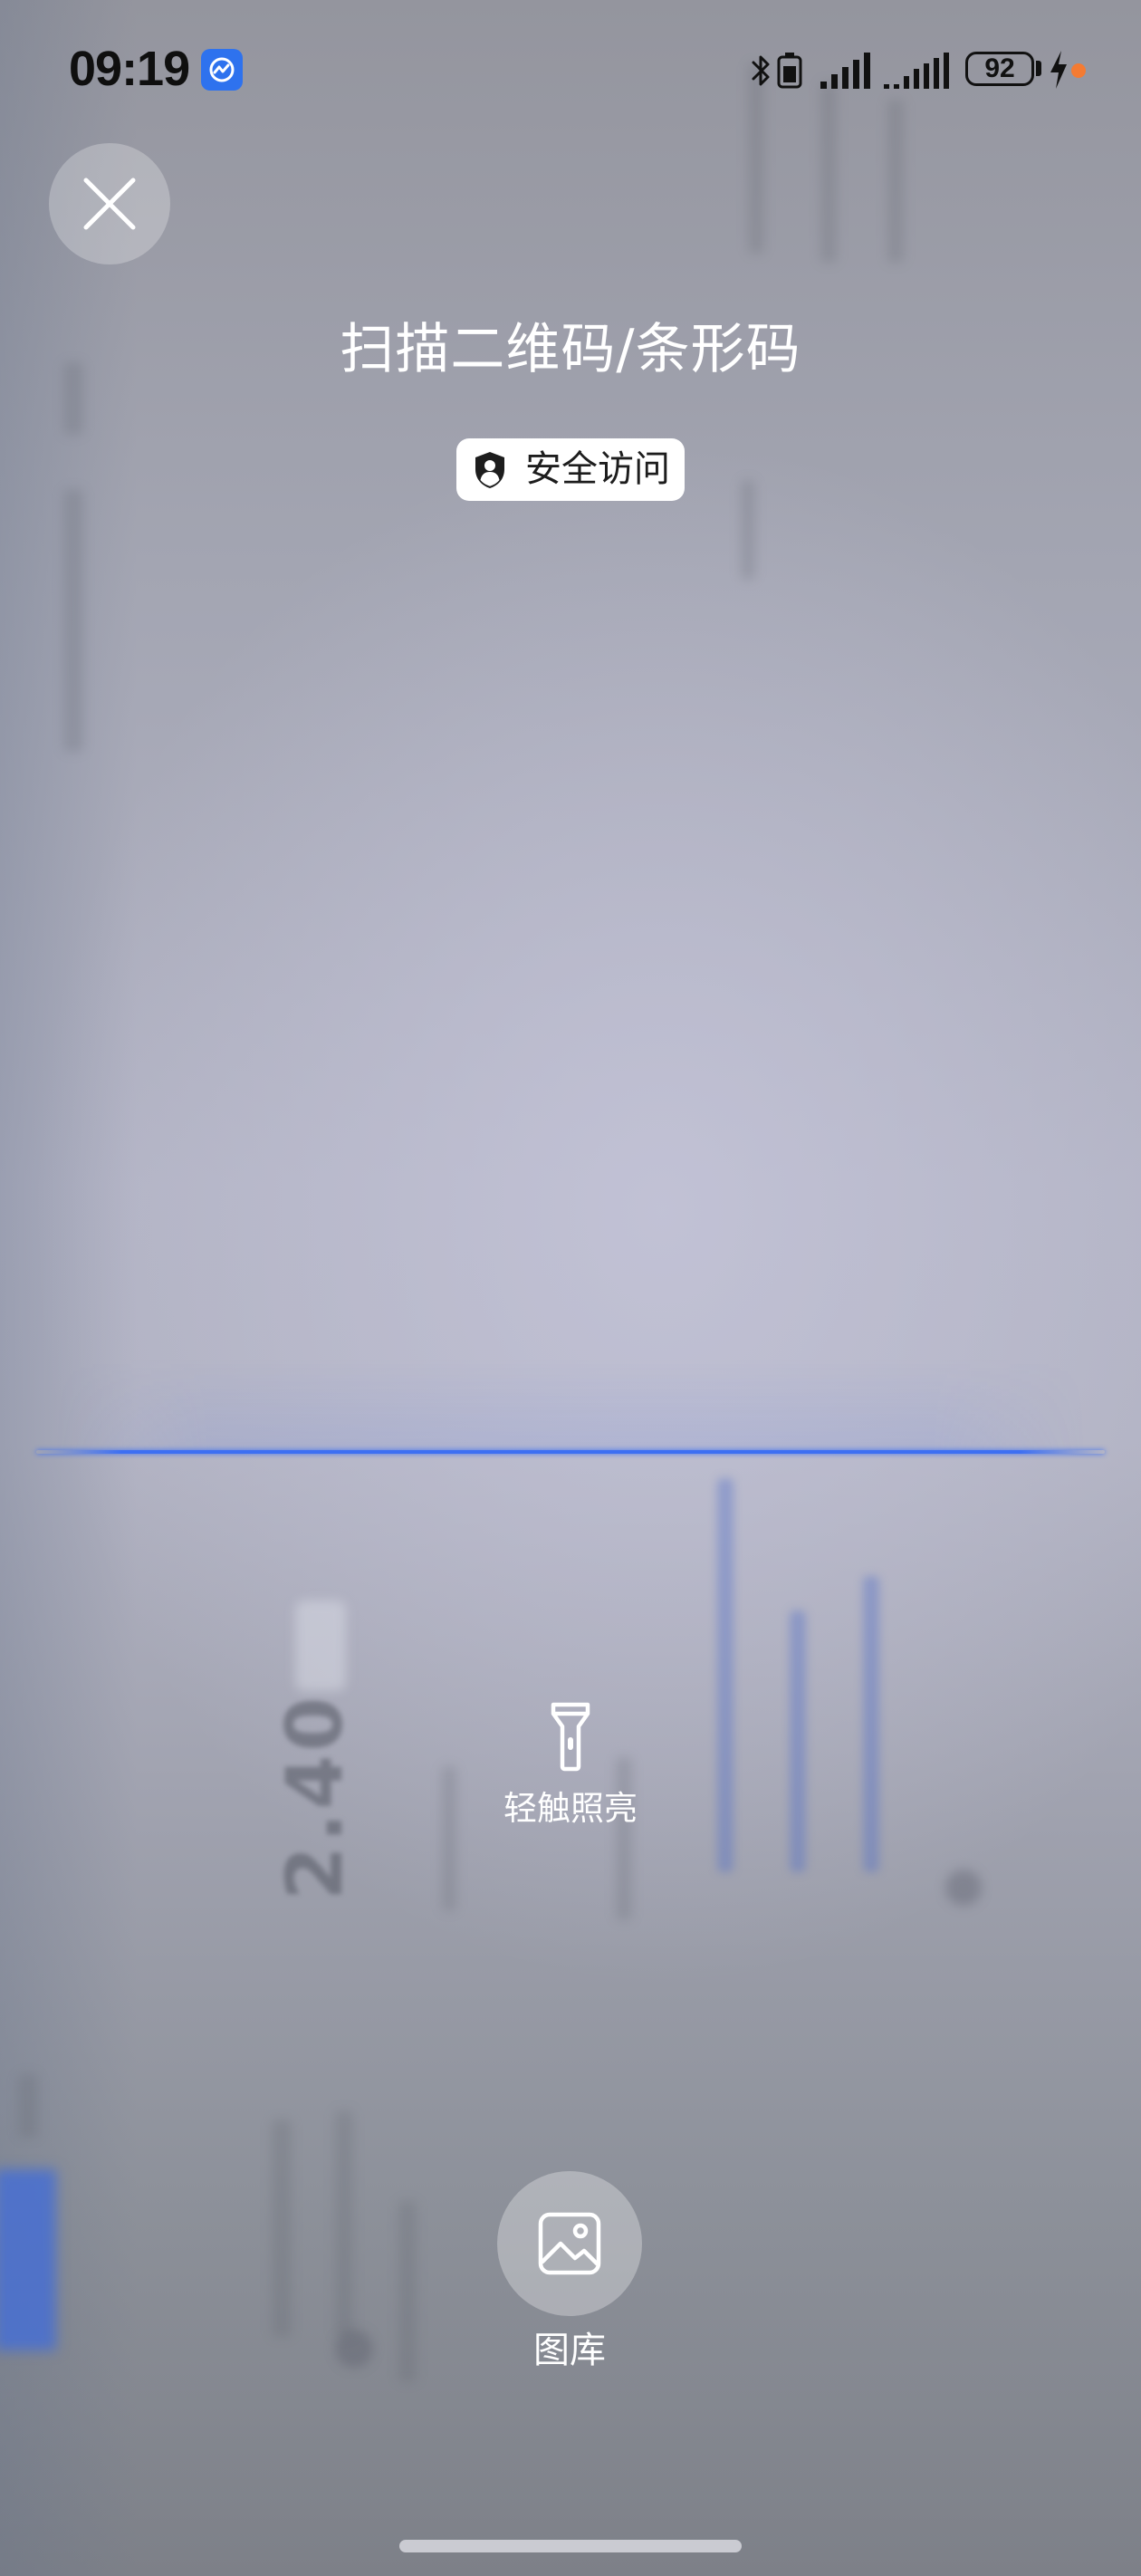 The height and width of the screenshot is (2576, 1141). What do you see at coordinates (570, 1737) in the screenshot?
I see `flashlight-icon` at bounding box center [570, 1737].